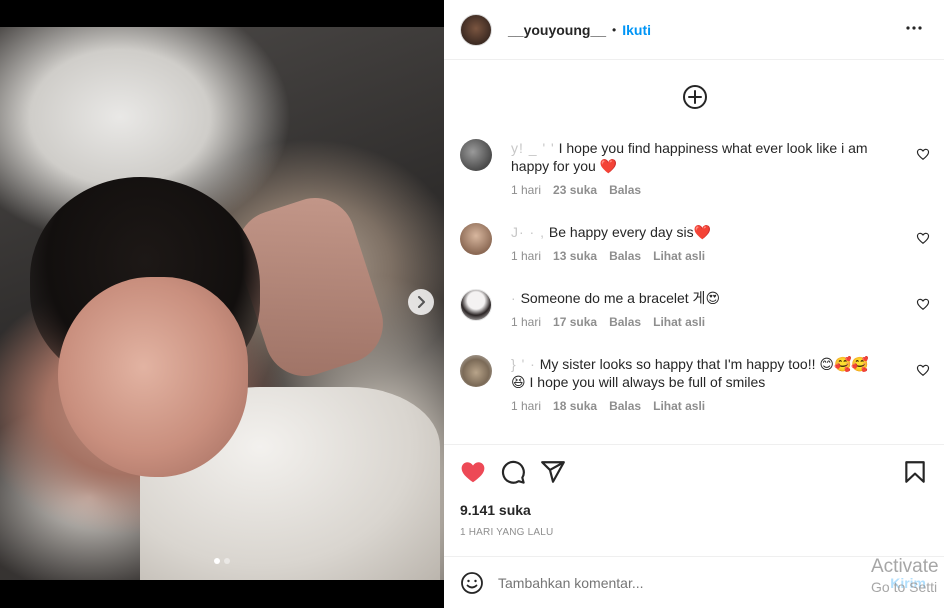 This screenshot has width=944, height=608. I want to click on comment-likes: 23 suka, so click(575, 190).